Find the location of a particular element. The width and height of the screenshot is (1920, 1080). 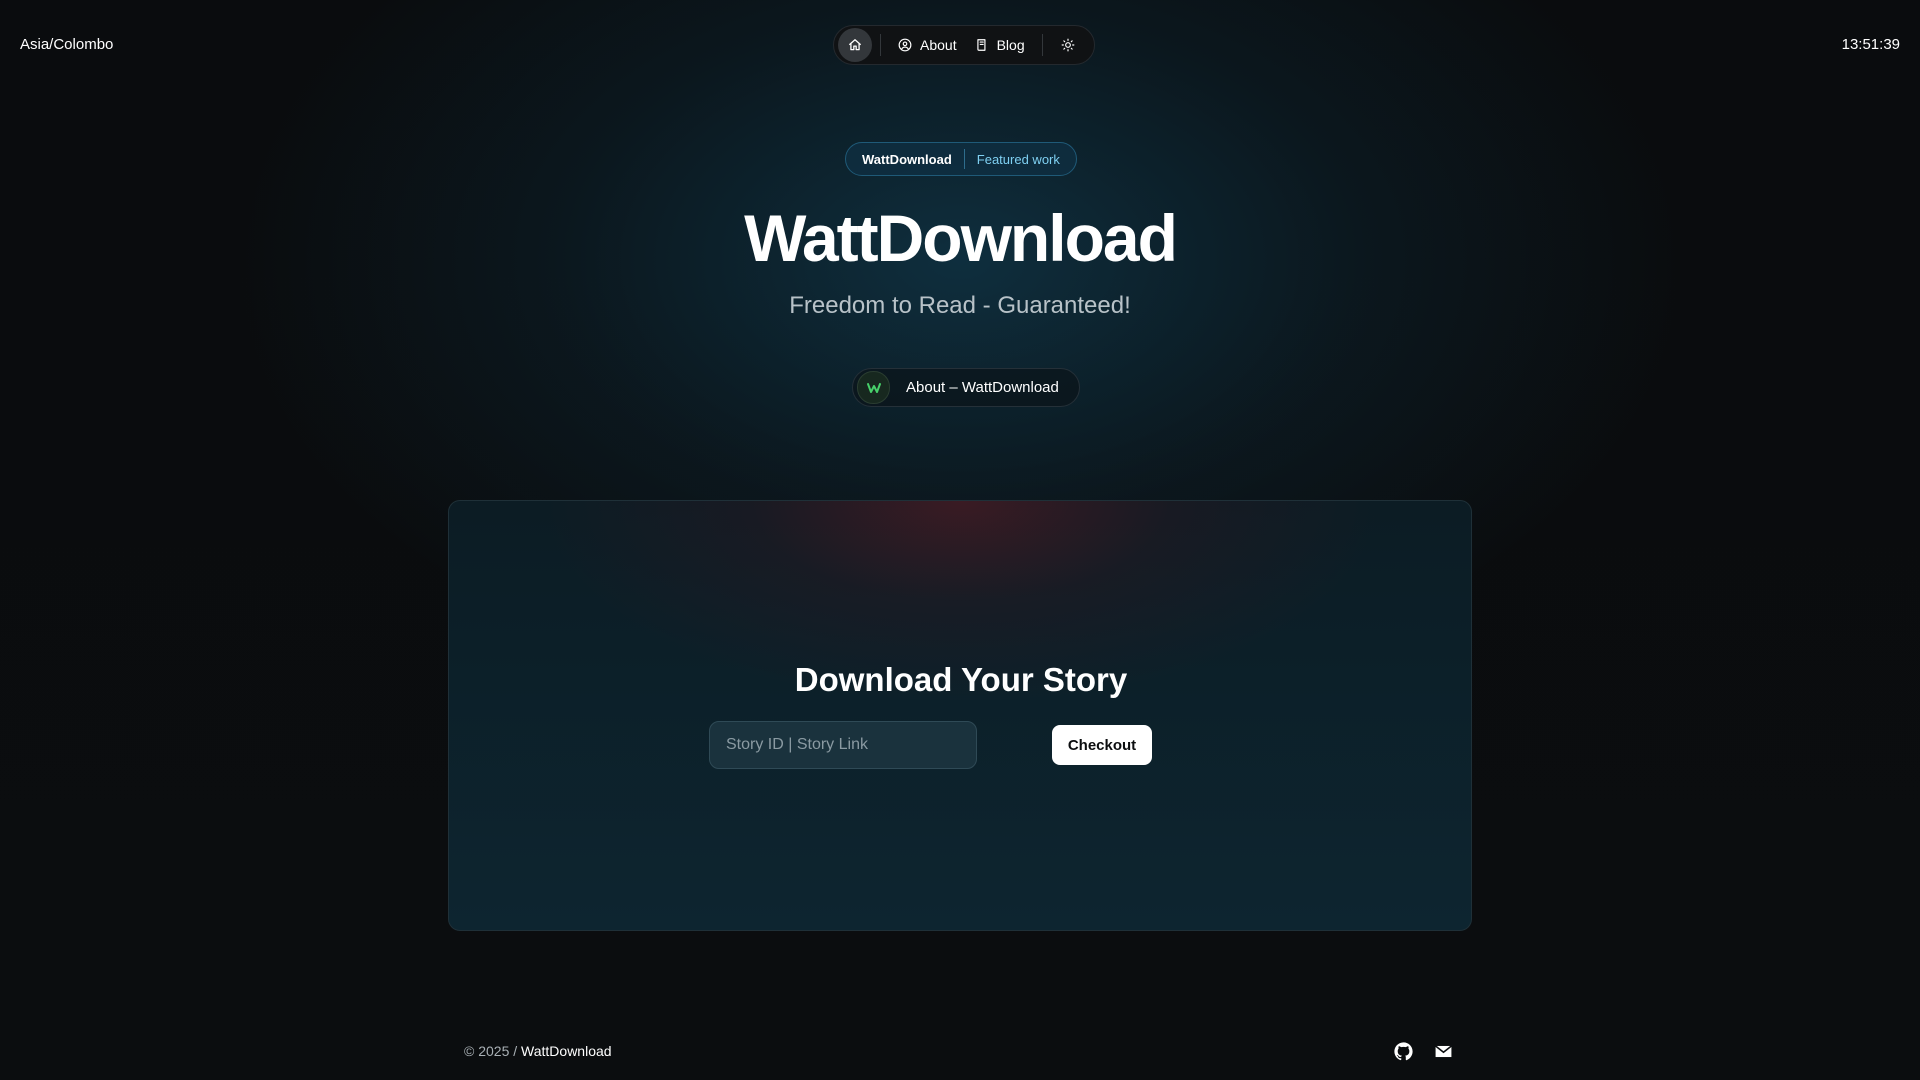

theme-toggle-button is located at coordinates (1068, 45).